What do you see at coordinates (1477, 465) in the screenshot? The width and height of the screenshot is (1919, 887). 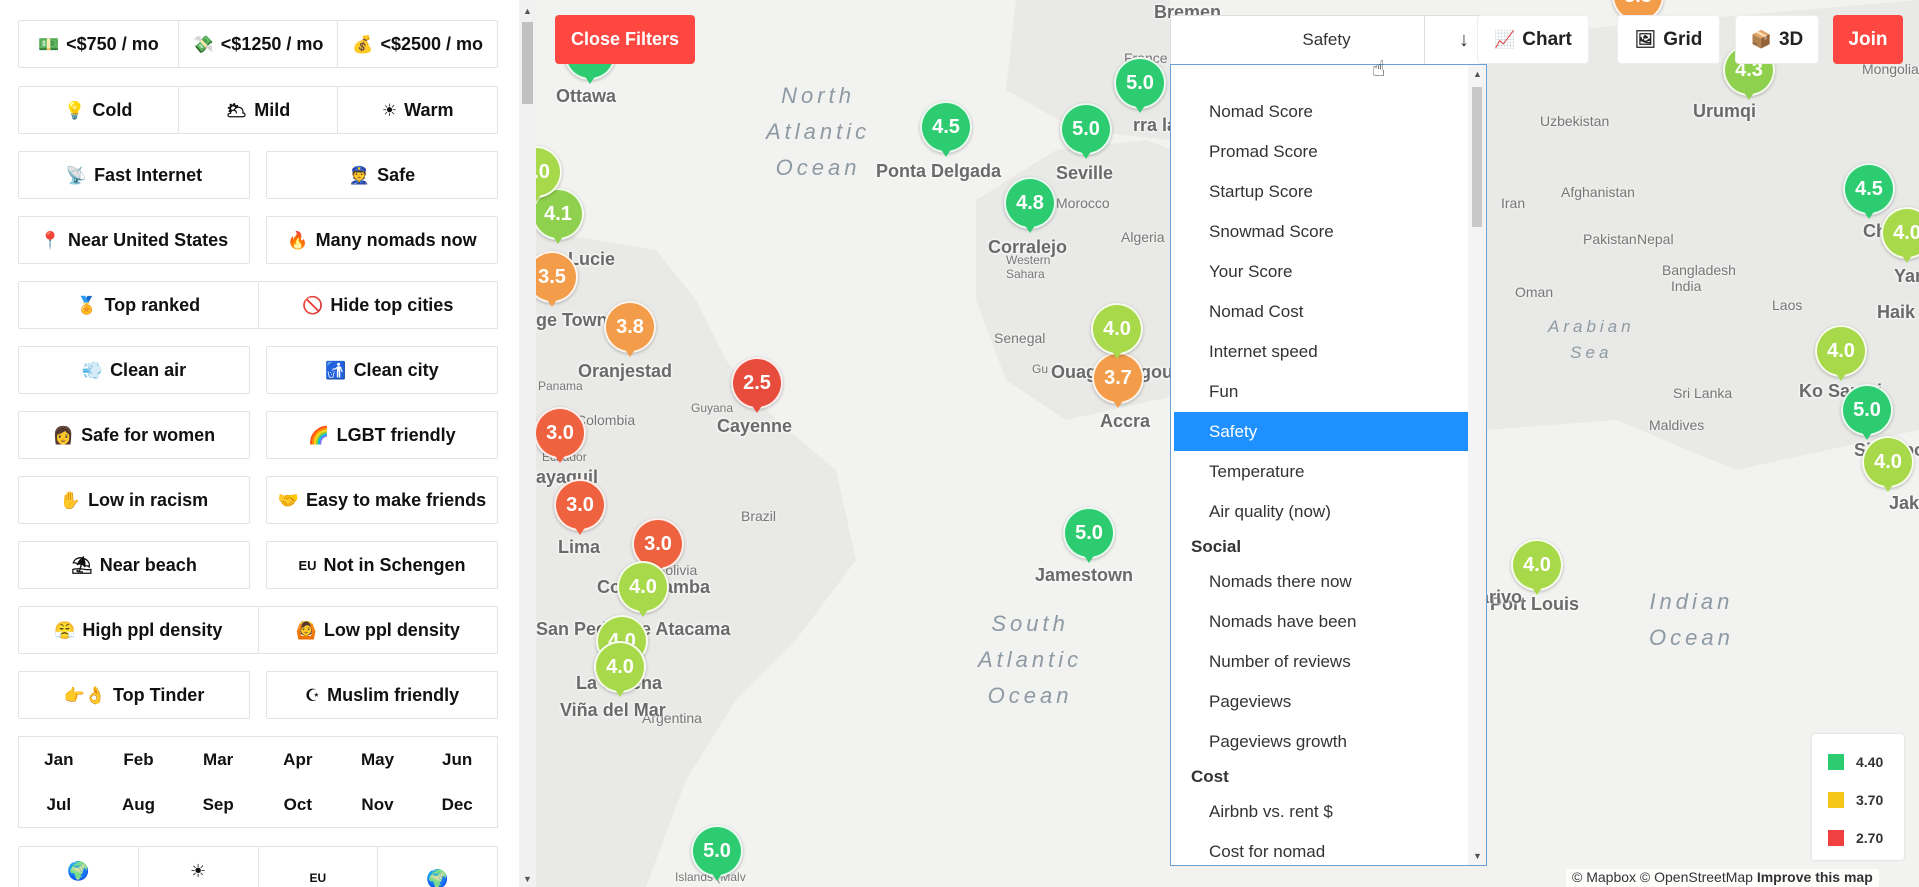 I see `dropdown-scrollbar: ▲ ▼` at bounding box center [1477, 465].